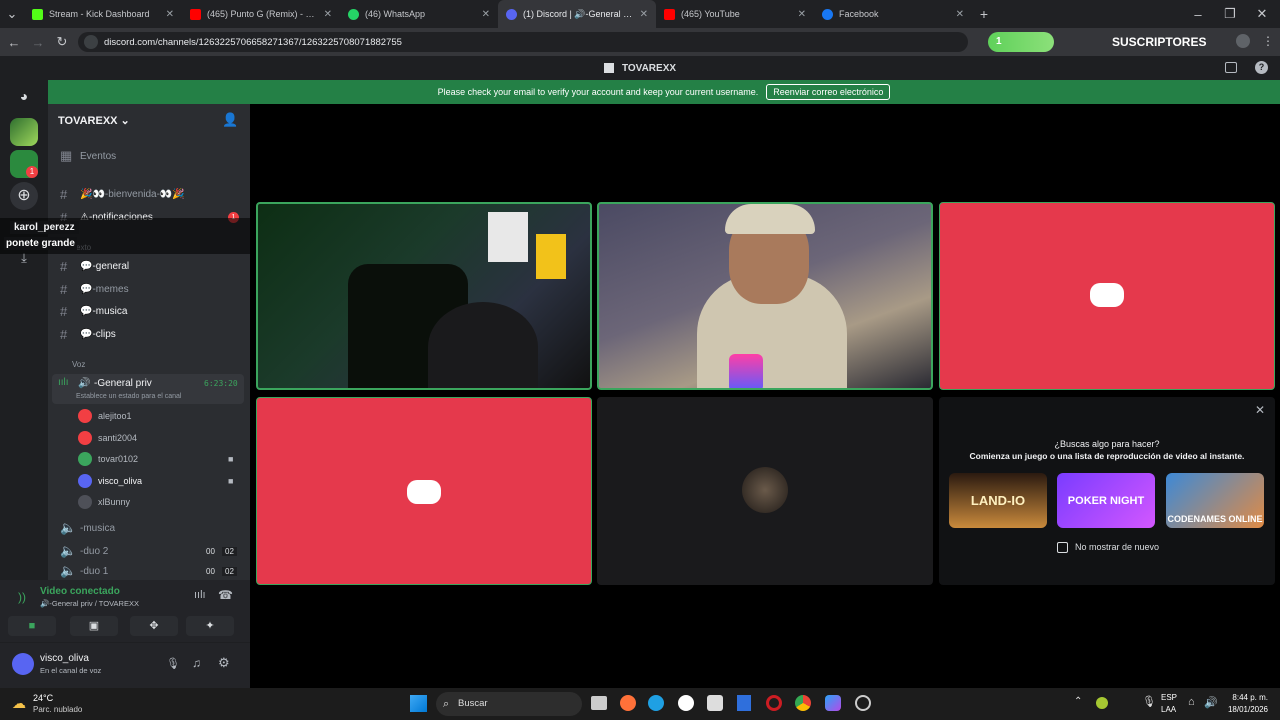  Describe the element at coordinates (149, 528) in the screenshot. I see `voice-channel-musica: 🔈 -musica` at that location.